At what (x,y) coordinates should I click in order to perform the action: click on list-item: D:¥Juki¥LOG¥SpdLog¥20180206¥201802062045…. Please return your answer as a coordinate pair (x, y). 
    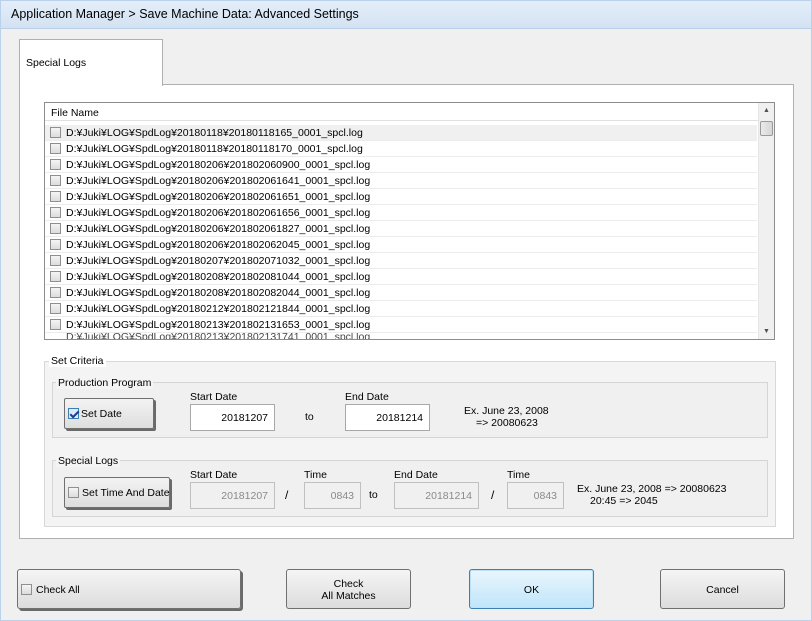
    Looking at the image, I should click on (401, 245).